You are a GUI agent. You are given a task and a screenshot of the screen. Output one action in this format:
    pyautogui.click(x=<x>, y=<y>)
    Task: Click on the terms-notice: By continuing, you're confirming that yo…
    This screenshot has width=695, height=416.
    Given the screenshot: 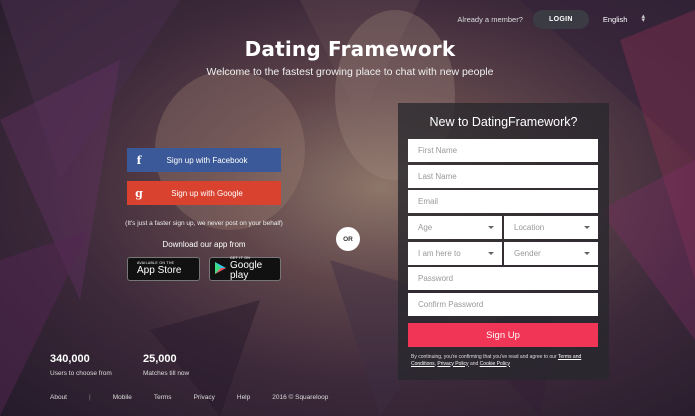 What is the action you would take?
    pyautogui.click(x=496, y=360)
    